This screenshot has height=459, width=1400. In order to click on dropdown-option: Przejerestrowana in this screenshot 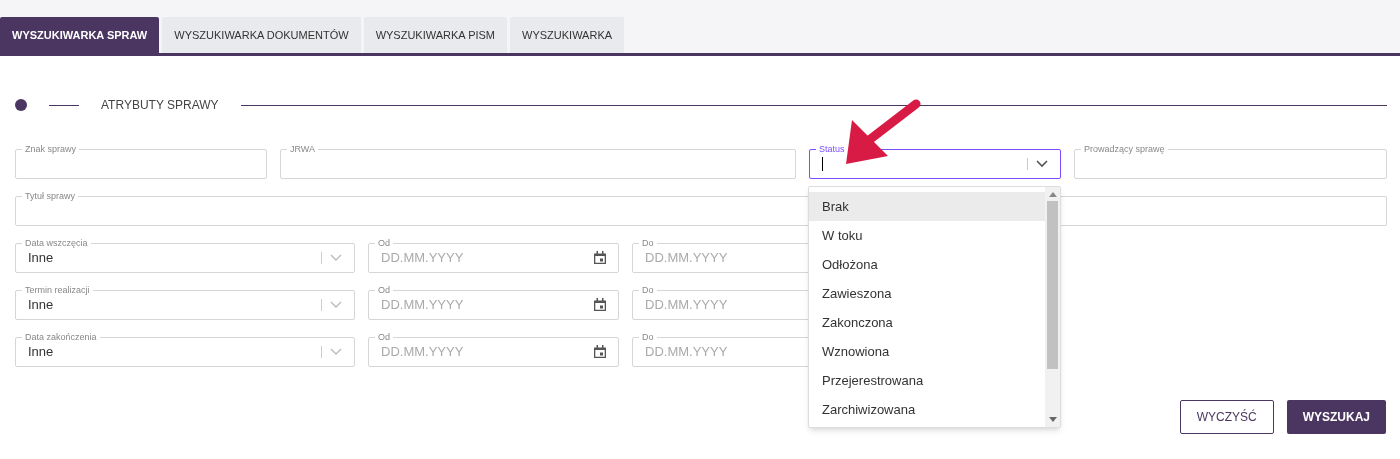, I will do `click(927, 380)`.